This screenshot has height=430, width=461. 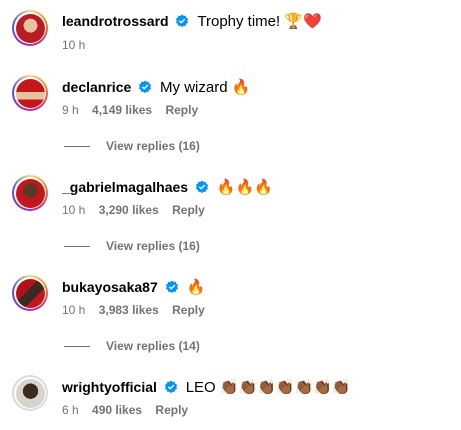 I want to click on username: declanrice, so click(x=96, y=87).